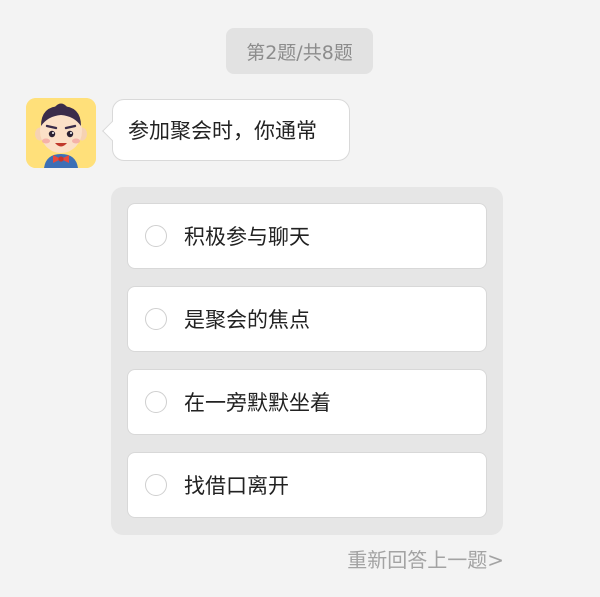  I want to click on option-0: 积极参与聊天, so click(307, 236).